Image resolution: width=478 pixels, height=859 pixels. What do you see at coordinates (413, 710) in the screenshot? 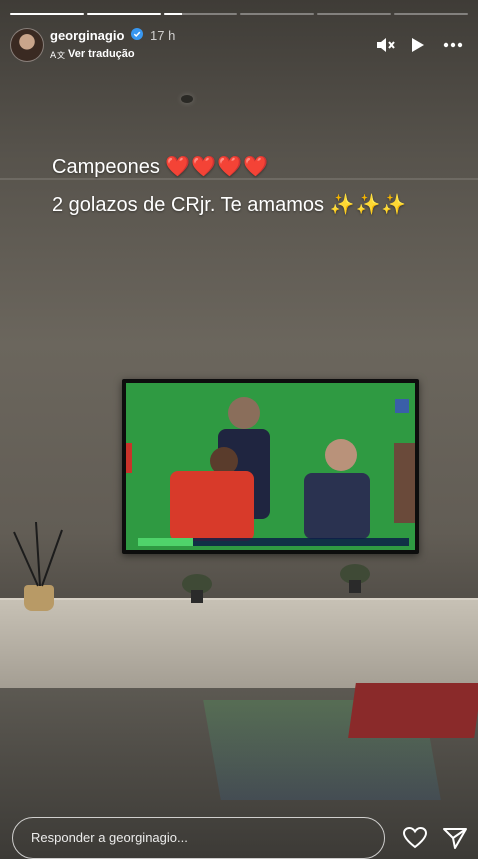
I see `book` at bounding box center [413, 710].